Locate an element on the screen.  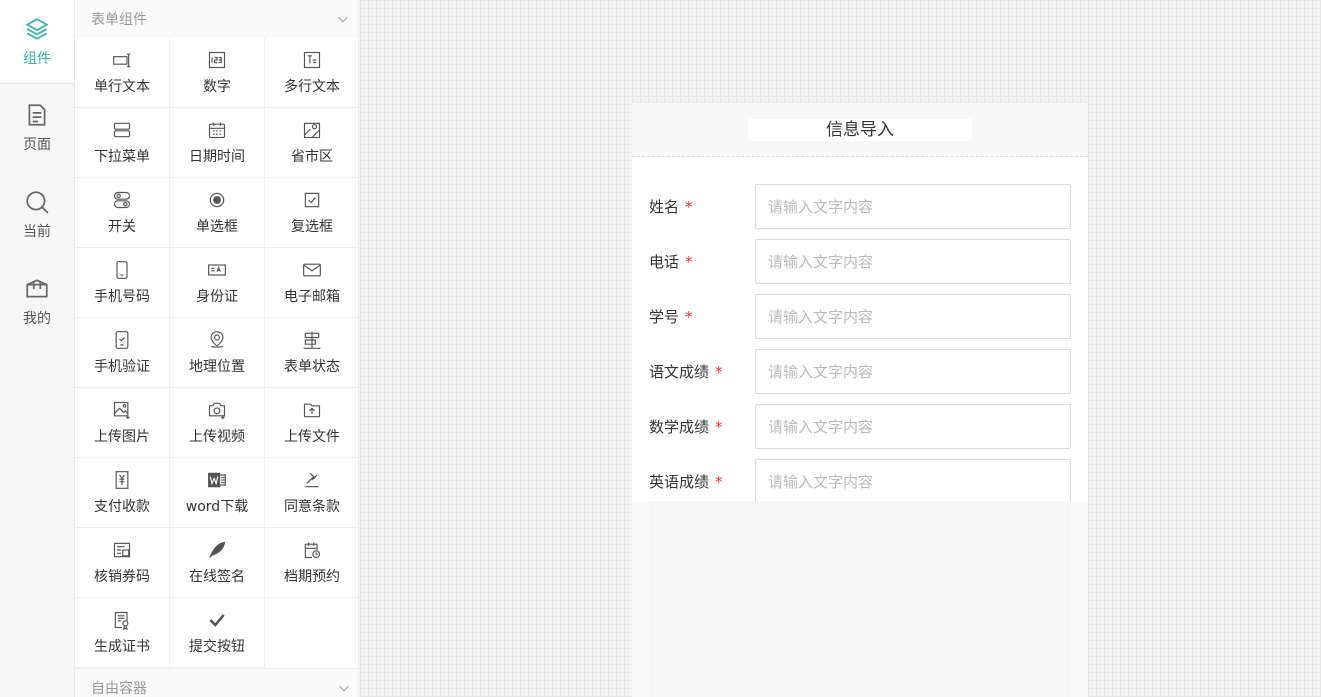
word-icon is located at coordinates (217, 479).